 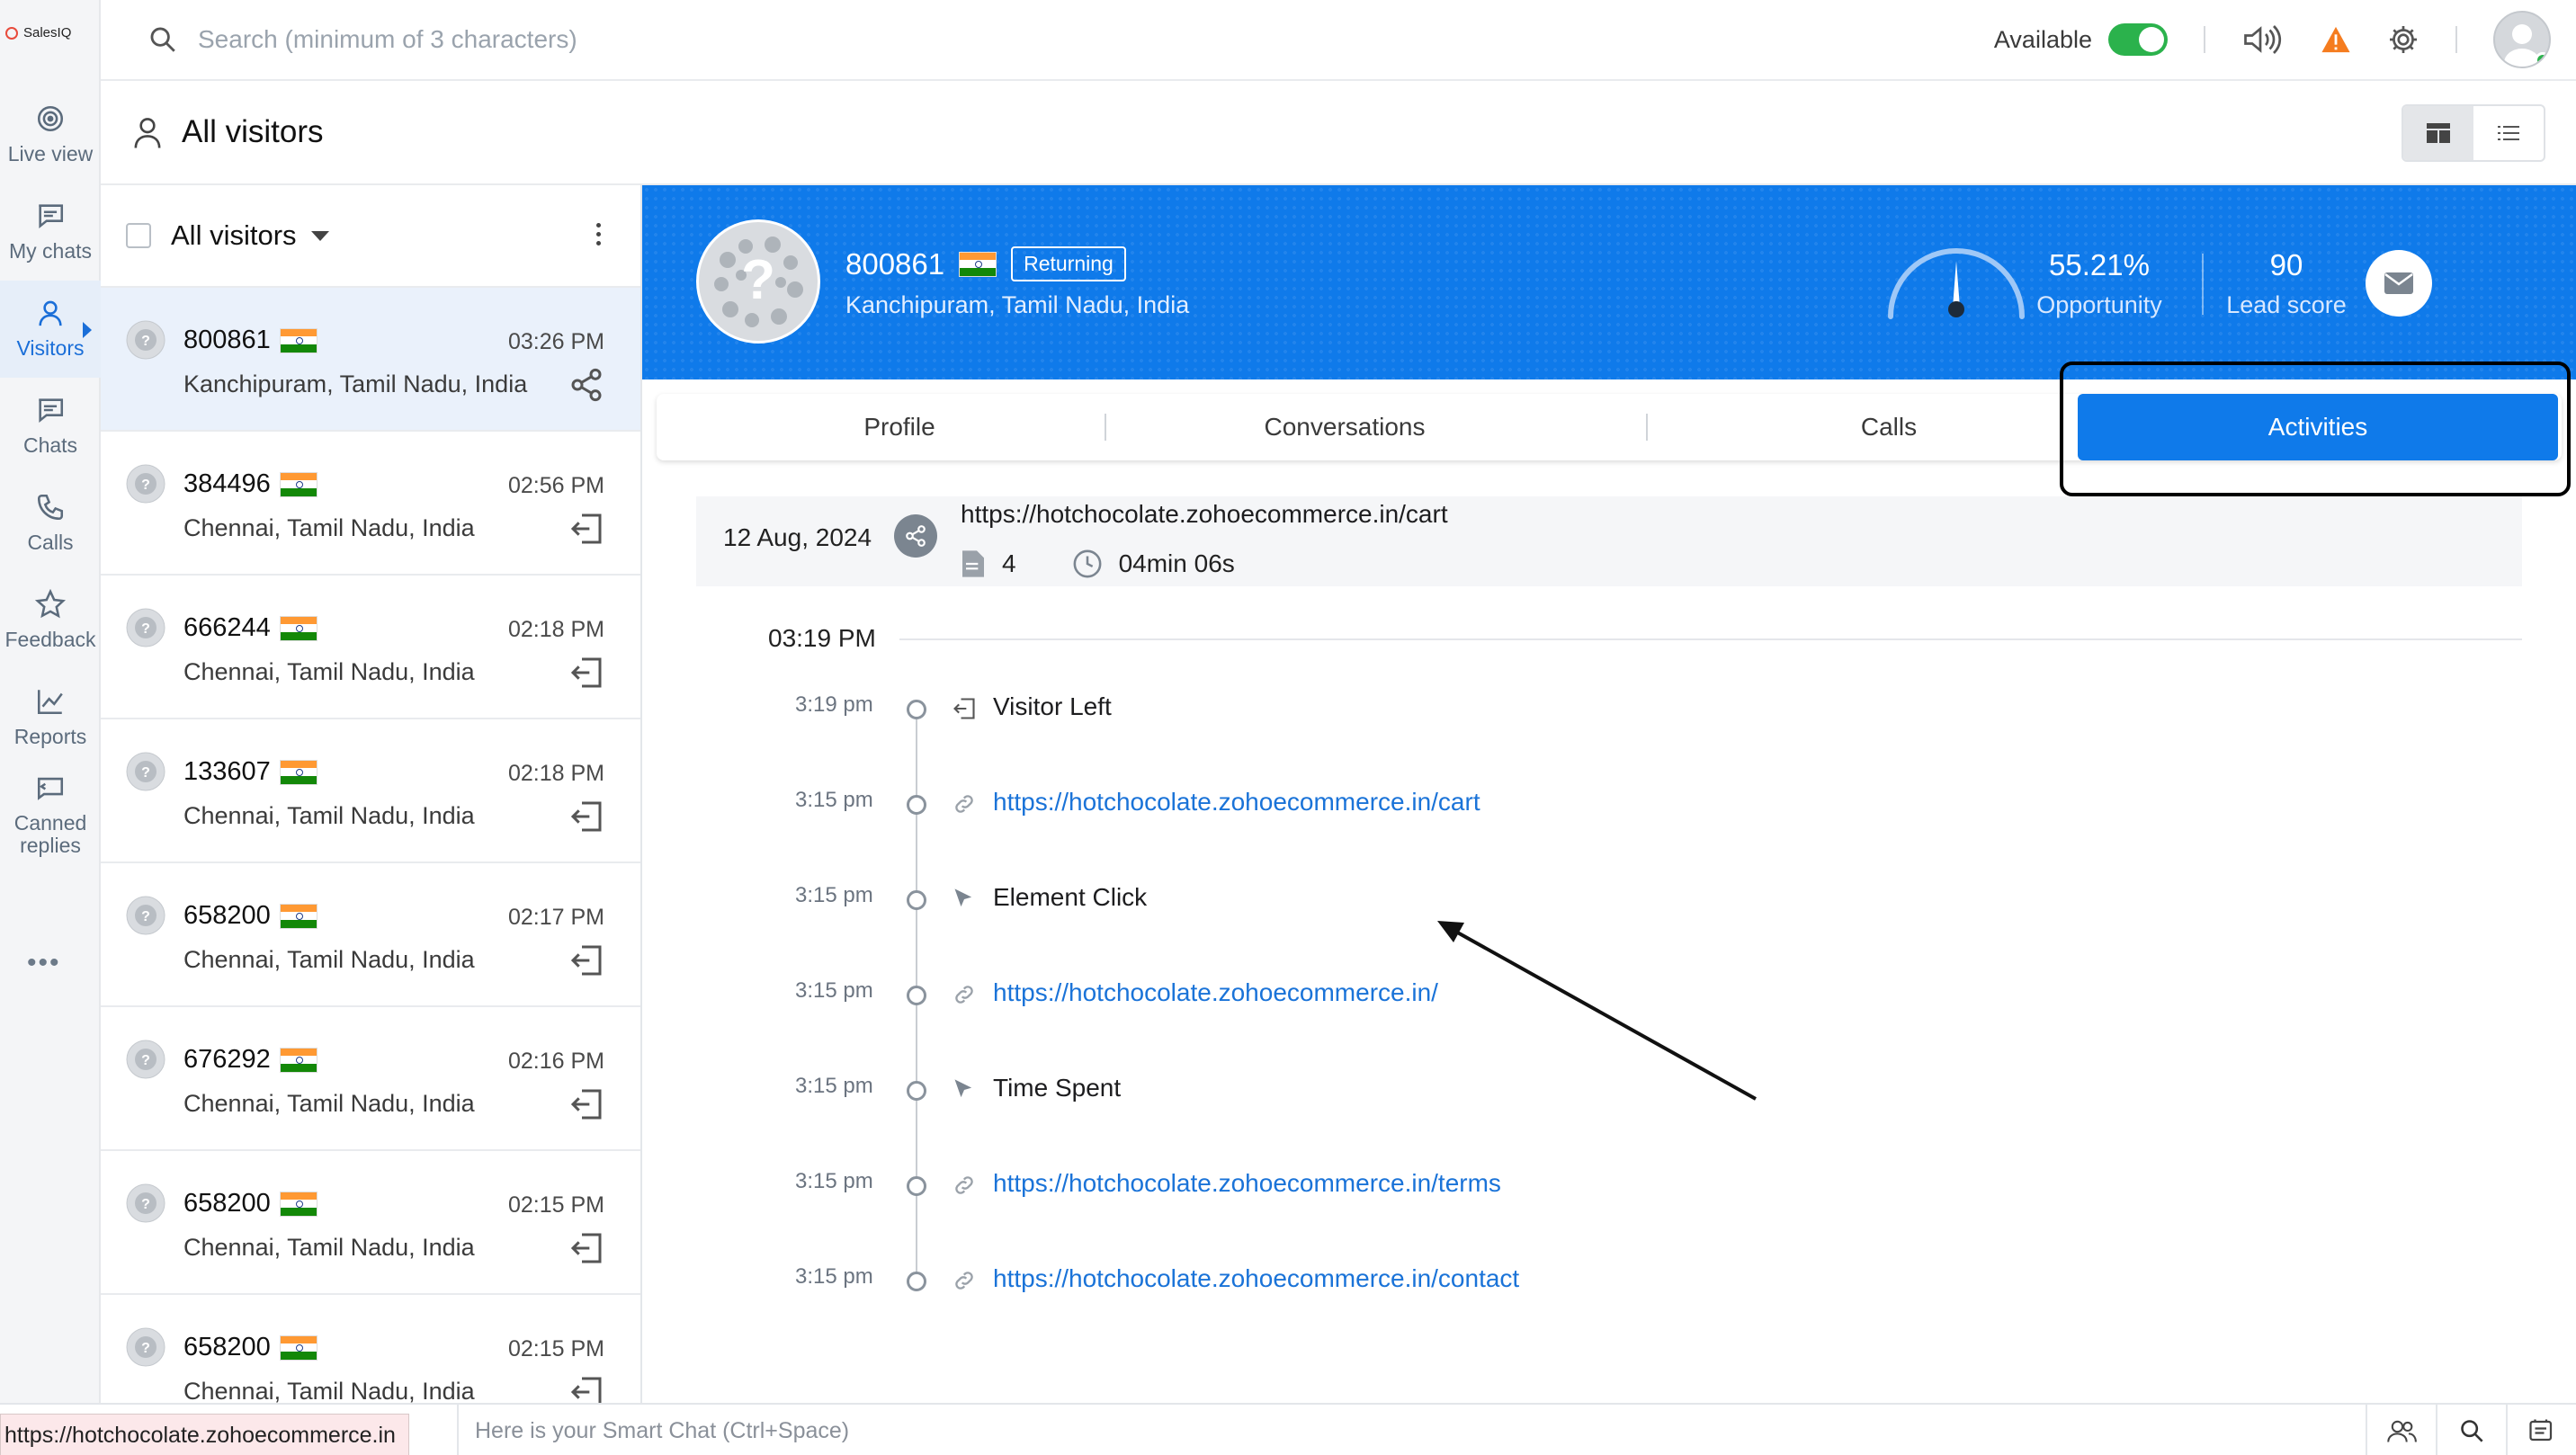 What do you see at coordinates (1344, 427) in the screenshot?
I see `tab-conversations: Conversations` at bounding box center [1344, 427].